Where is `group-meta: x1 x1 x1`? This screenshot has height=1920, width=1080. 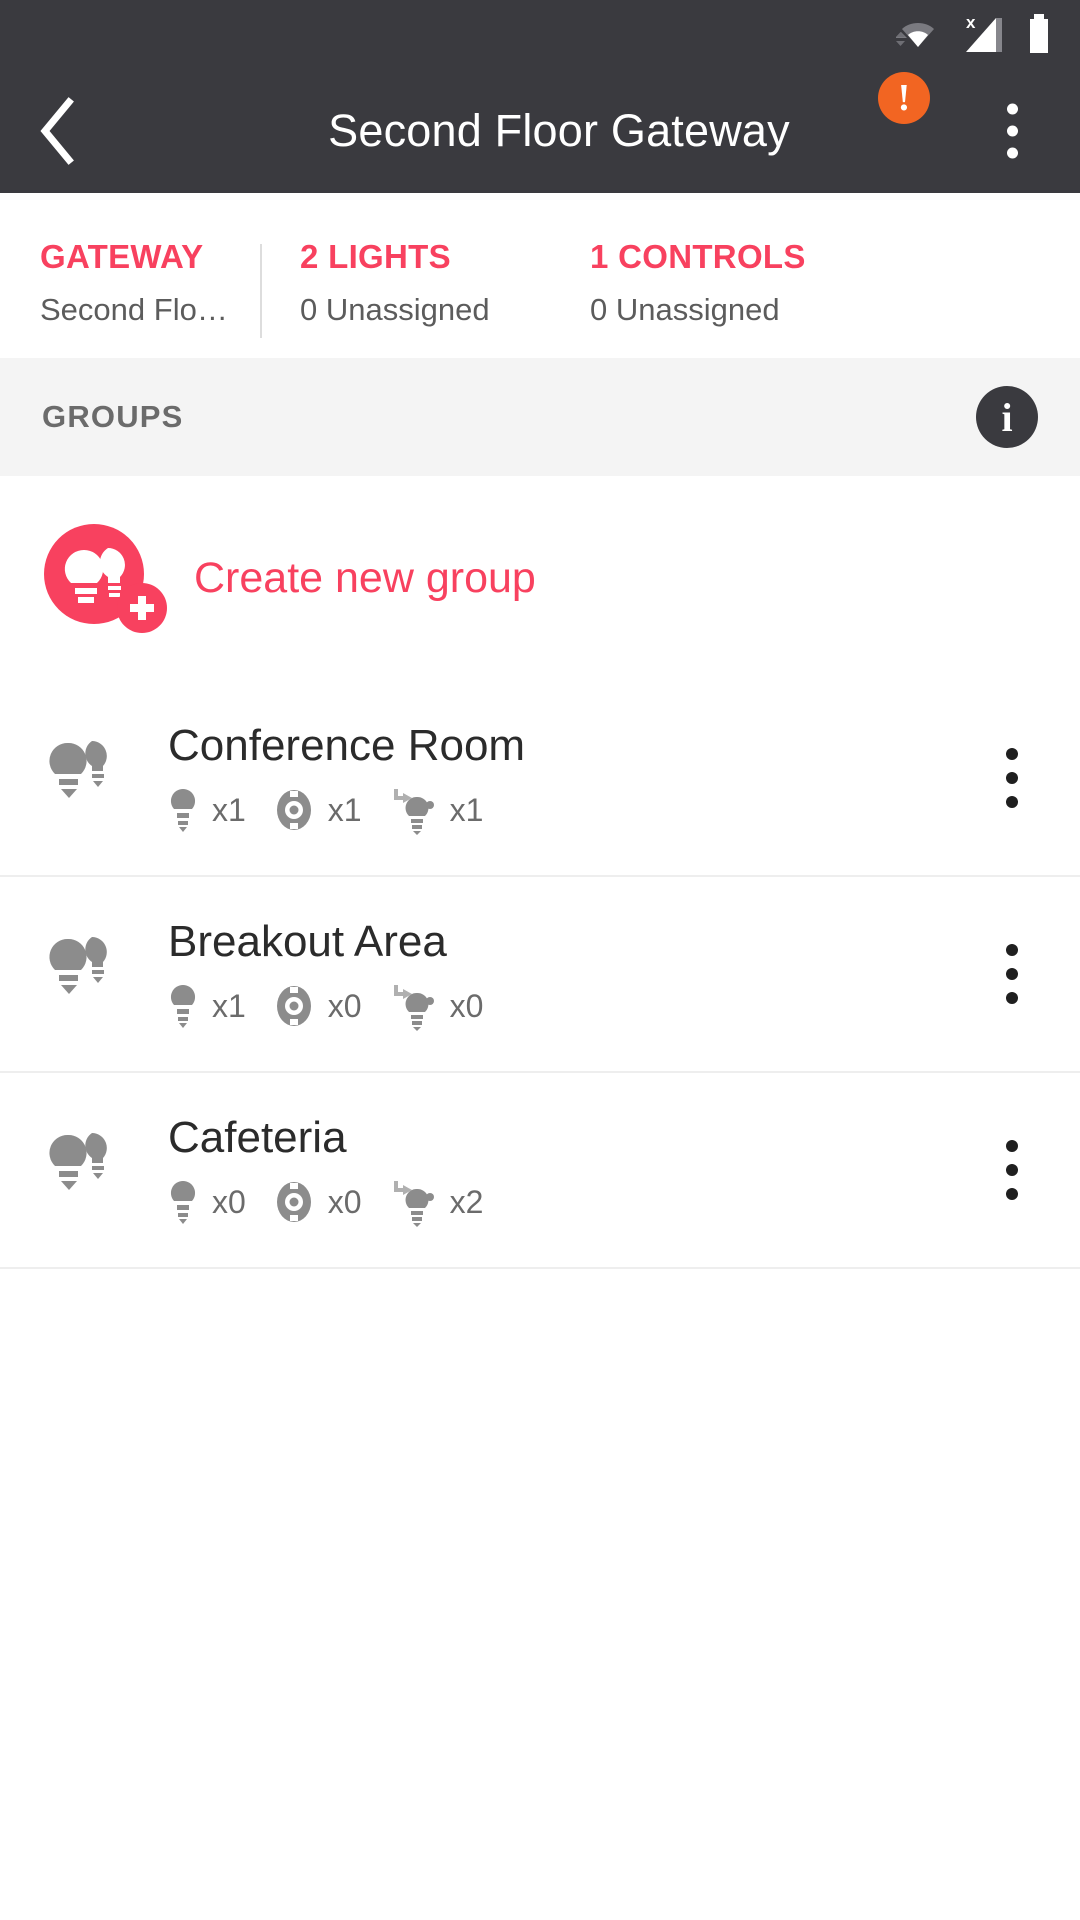
group-meta: x1 x1 x1 is located at coordinates (575, 810).